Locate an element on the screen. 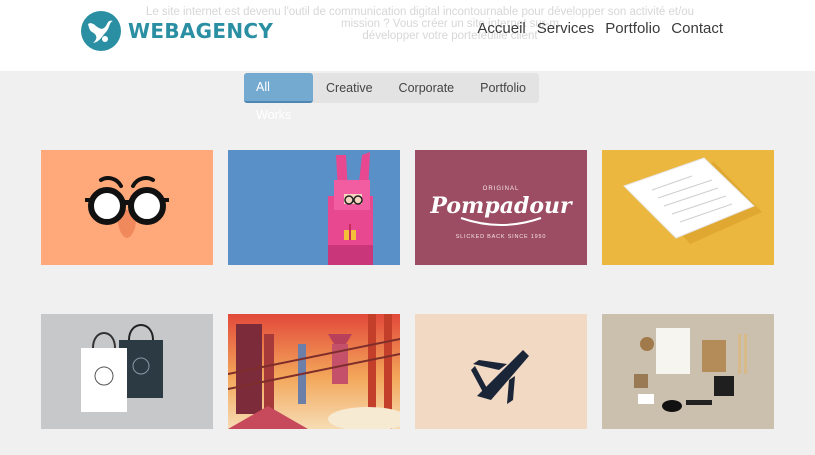 Image resolution: width=815 pixels, height=455 pixels. portfolio-item-branding is located at coordinates (688, 371).